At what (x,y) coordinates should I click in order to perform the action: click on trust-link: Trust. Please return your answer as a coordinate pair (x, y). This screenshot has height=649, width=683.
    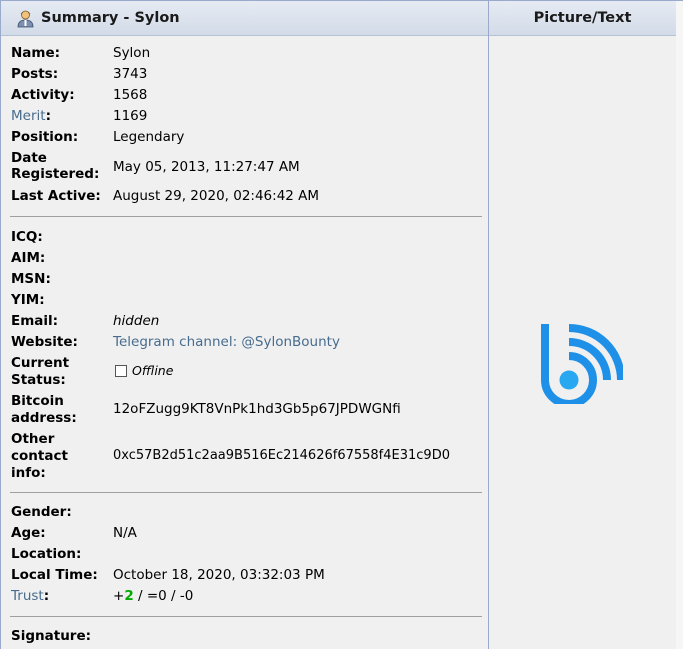
    Looking at the image, I should click on (27, 596).